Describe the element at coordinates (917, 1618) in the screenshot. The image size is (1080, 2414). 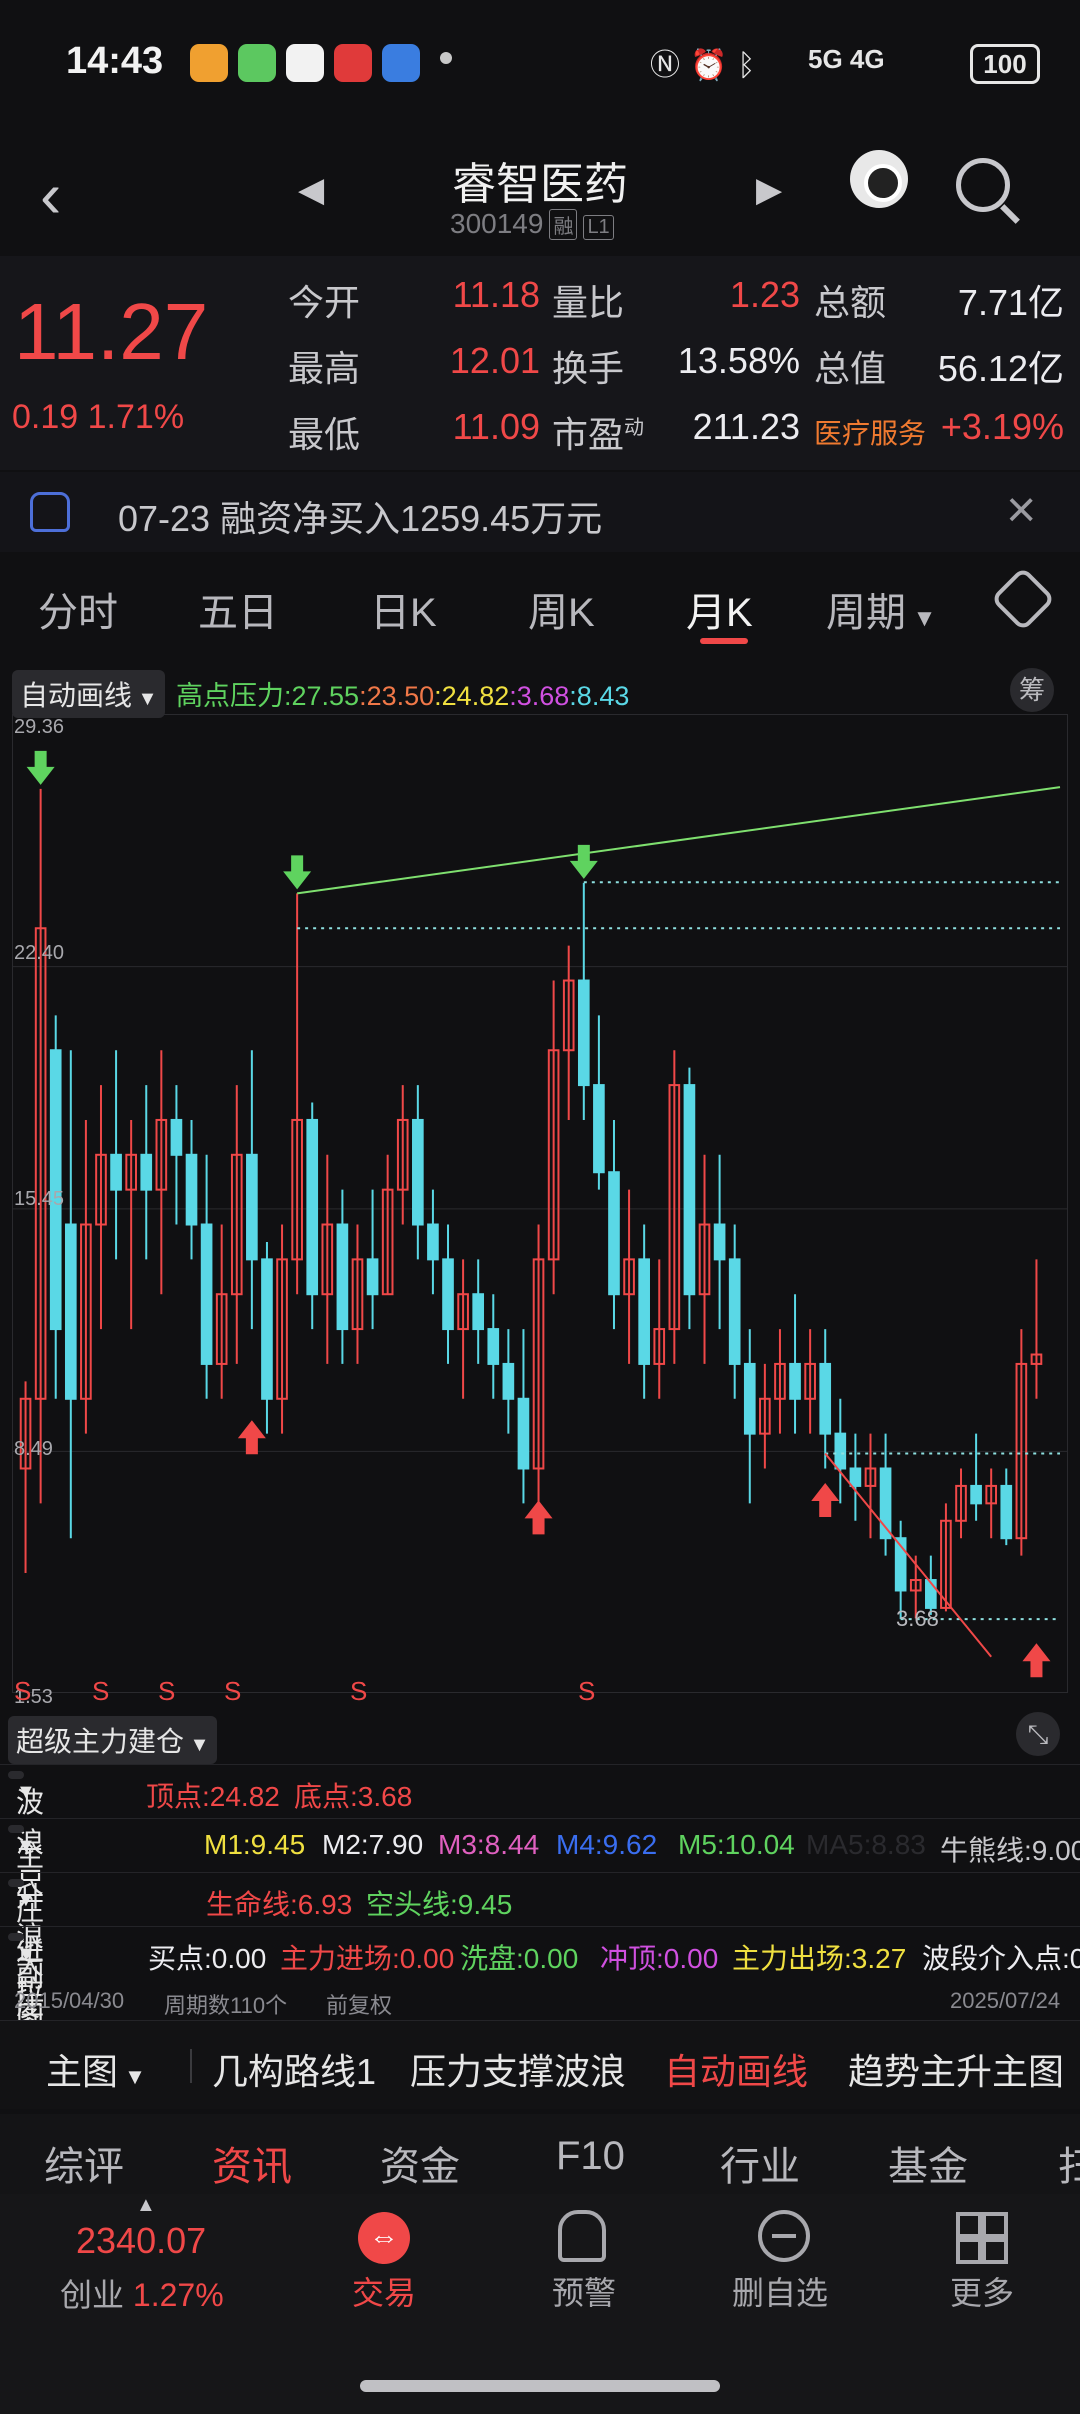
I see `low-point-label: 3.68` at that location.